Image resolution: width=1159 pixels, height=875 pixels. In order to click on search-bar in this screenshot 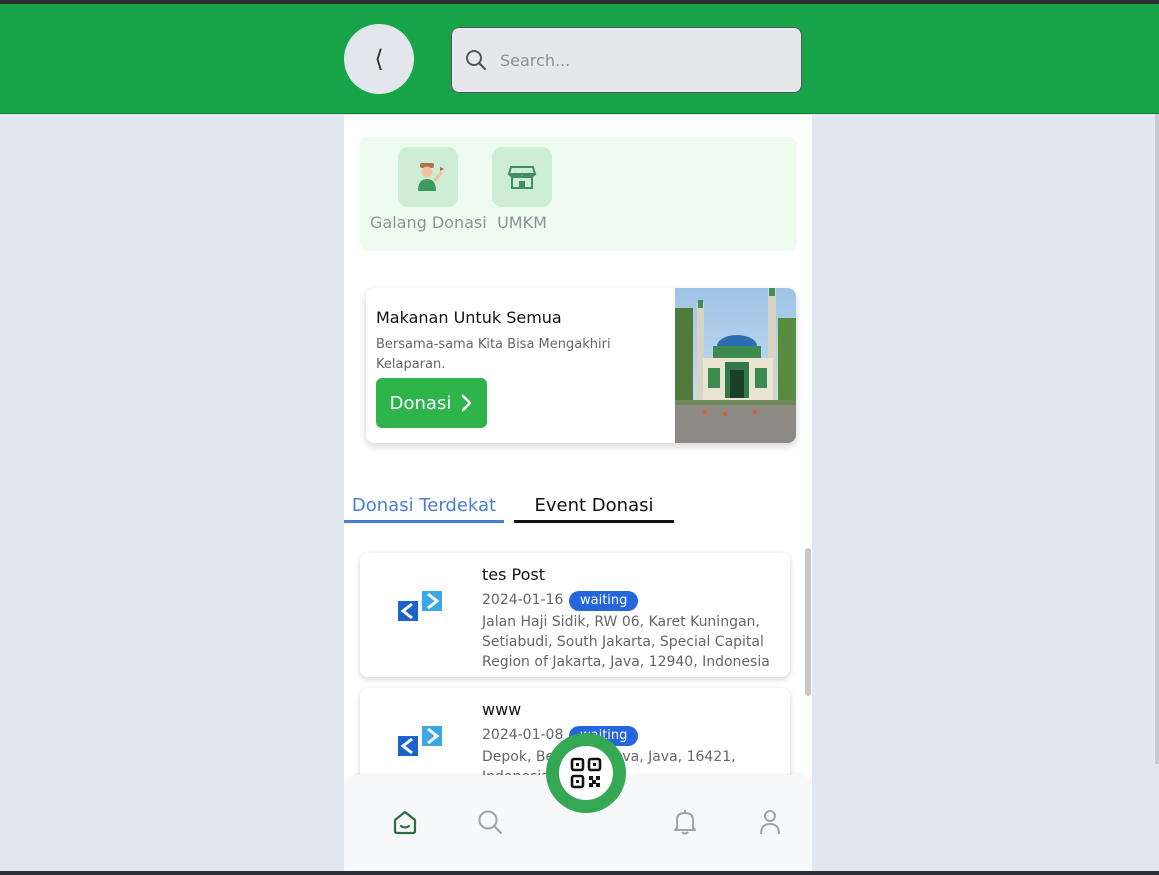, I will do `click(626, 60)`.